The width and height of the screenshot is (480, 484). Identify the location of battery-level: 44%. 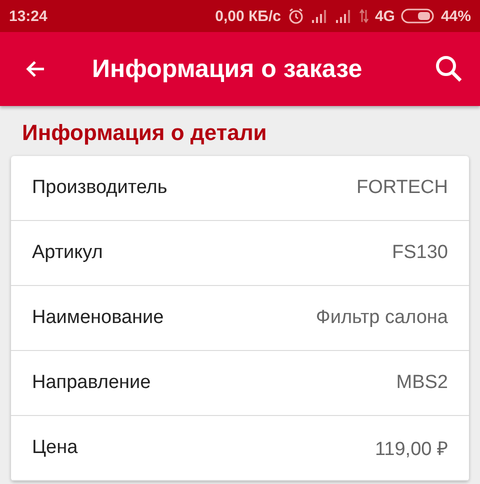
(455, 16).